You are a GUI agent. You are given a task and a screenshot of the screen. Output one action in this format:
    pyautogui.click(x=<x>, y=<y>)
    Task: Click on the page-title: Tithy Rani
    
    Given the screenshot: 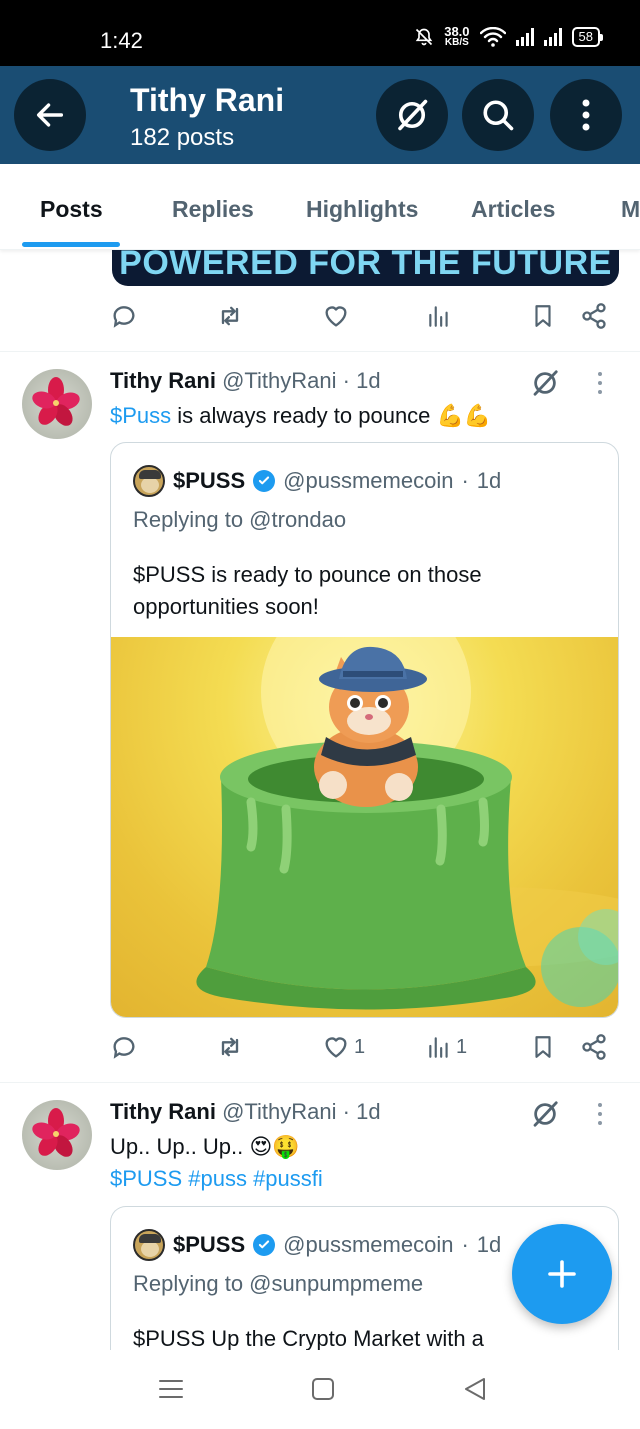 What is the action you would take?
    pyautogui.click(x=207, y=100)
    